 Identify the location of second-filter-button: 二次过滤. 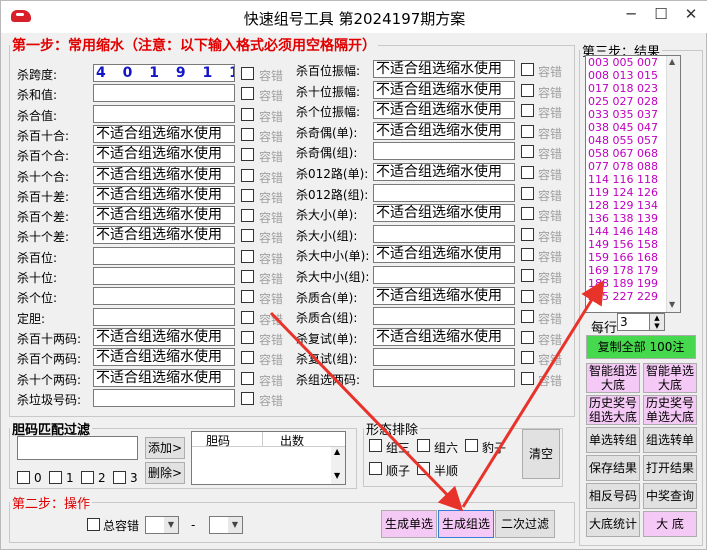
(525, 524).